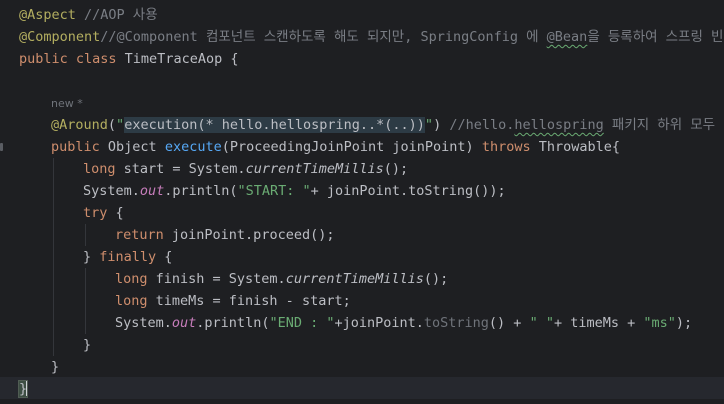 This screenshot has height=404, width=724. What do you see at coordinates (27, 388) in the screenshot?
I see `text-caret` at bounding box center [27, 388].